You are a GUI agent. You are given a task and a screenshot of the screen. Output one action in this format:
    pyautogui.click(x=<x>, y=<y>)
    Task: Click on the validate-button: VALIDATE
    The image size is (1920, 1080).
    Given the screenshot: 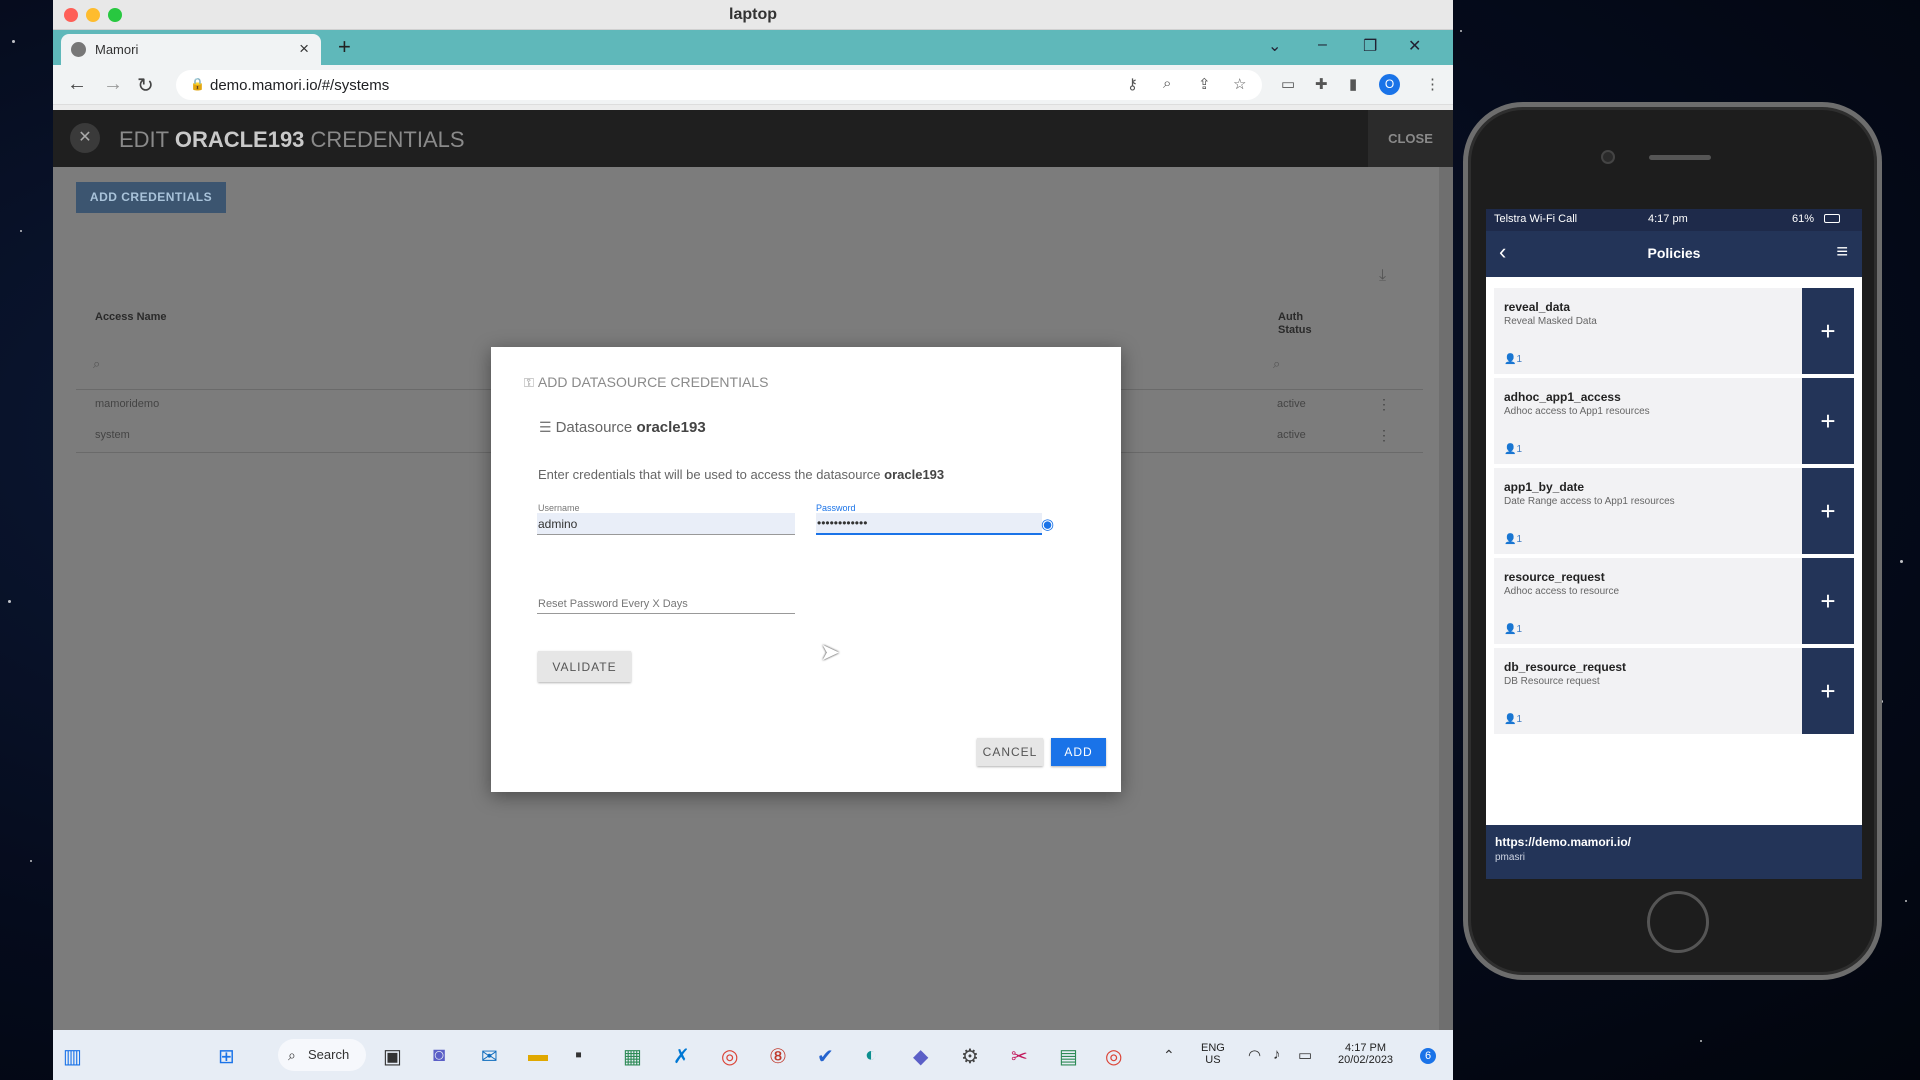 What is the action you would take?
    pyautogui.click(x=584, y=666)
    